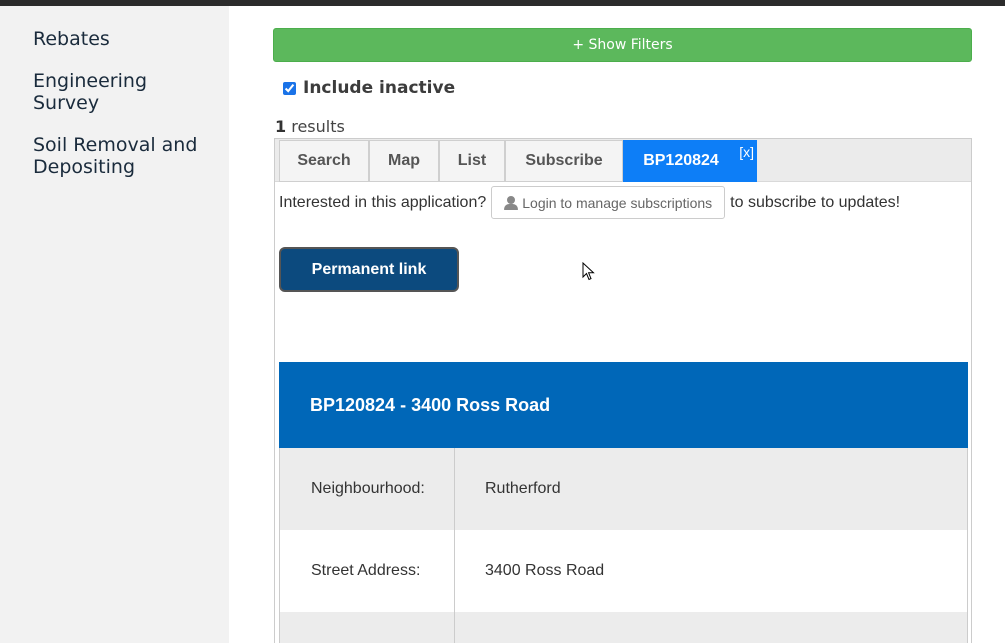 This screenshot has height=643, width=1005. Describe the element at coordinates (404, 161) in the screenshot. I see `tab-map: Map` at that location.